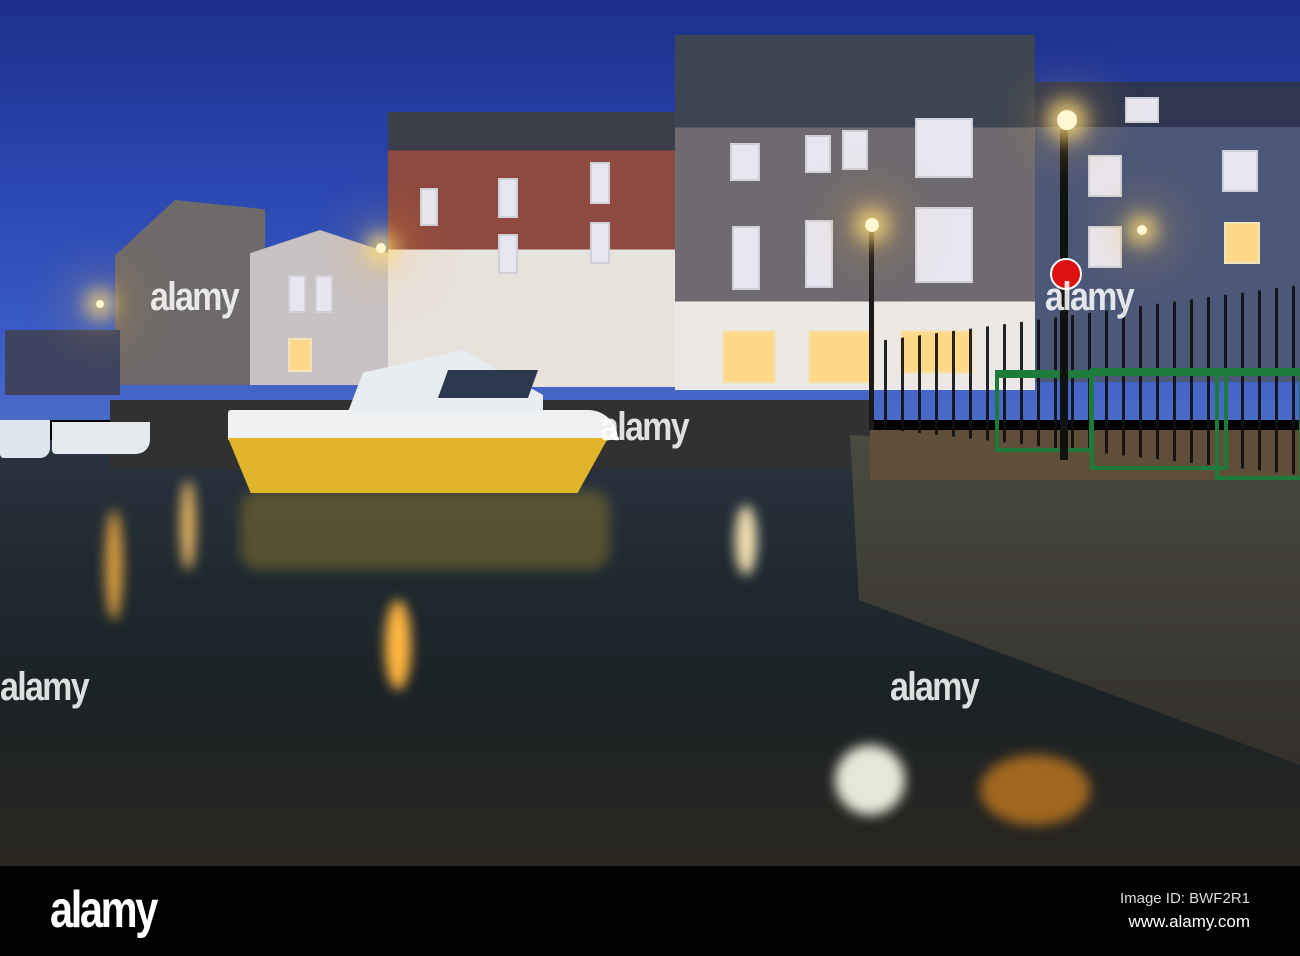 The image size is (1300, 956). What do you see at coordinates (418, 465) in the screenshot?
I see `boat-hull` at bounding box center [418, 465].